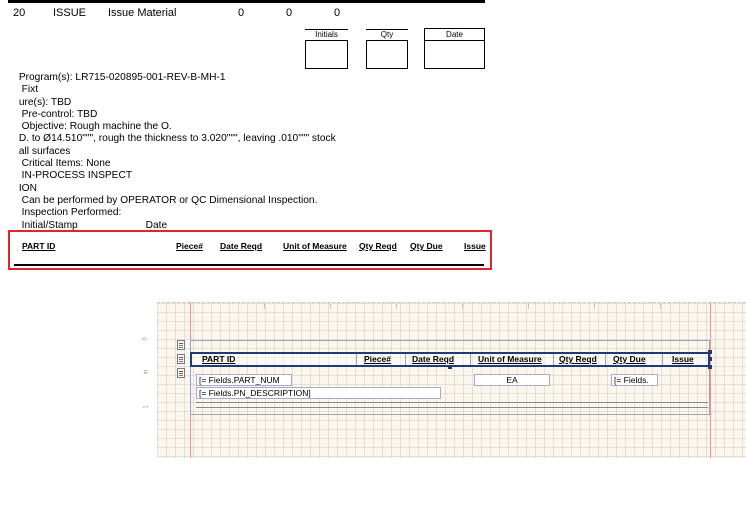  Describe the element at coordinates (337, 13) in the screenshot. I see `operation-value-3: 0` at that location.